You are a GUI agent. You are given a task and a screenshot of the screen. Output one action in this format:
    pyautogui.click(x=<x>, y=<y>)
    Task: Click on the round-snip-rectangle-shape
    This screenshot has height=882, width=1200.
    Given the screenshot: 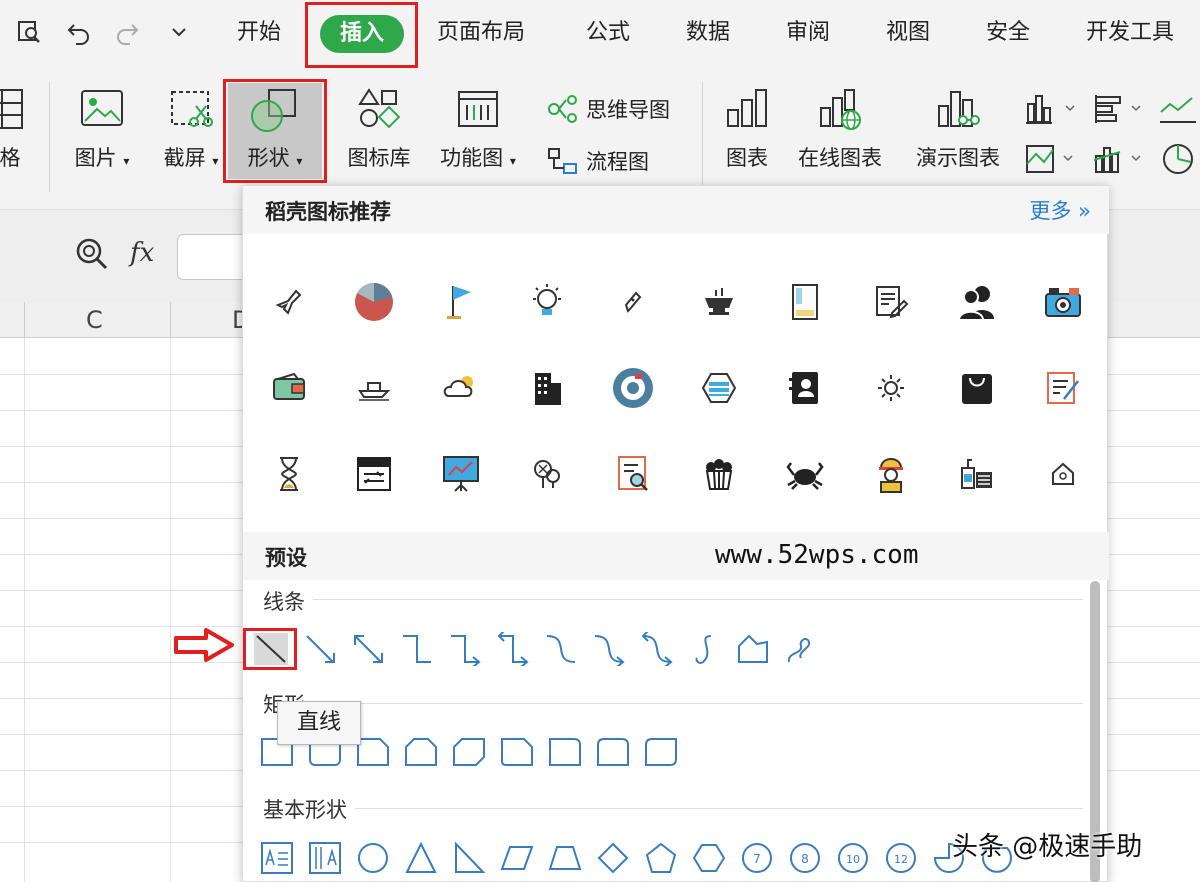 What is the action you would take?
    pyautogui.click(x=517, y=752)
    